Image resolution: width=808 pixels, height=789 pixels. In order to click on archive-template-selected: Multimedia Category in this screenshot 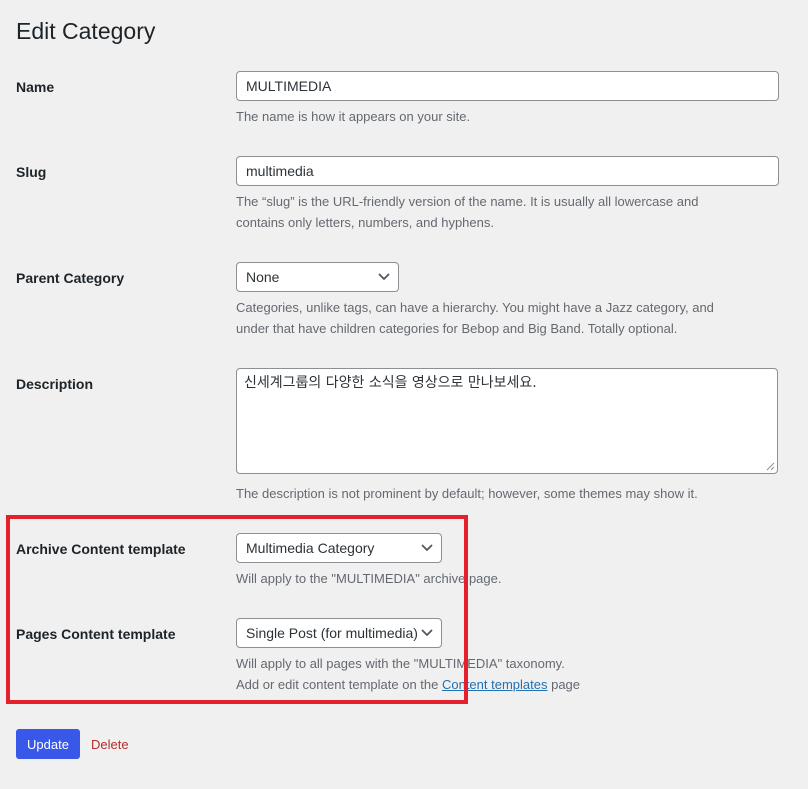, I will do `click(310, 548)`.